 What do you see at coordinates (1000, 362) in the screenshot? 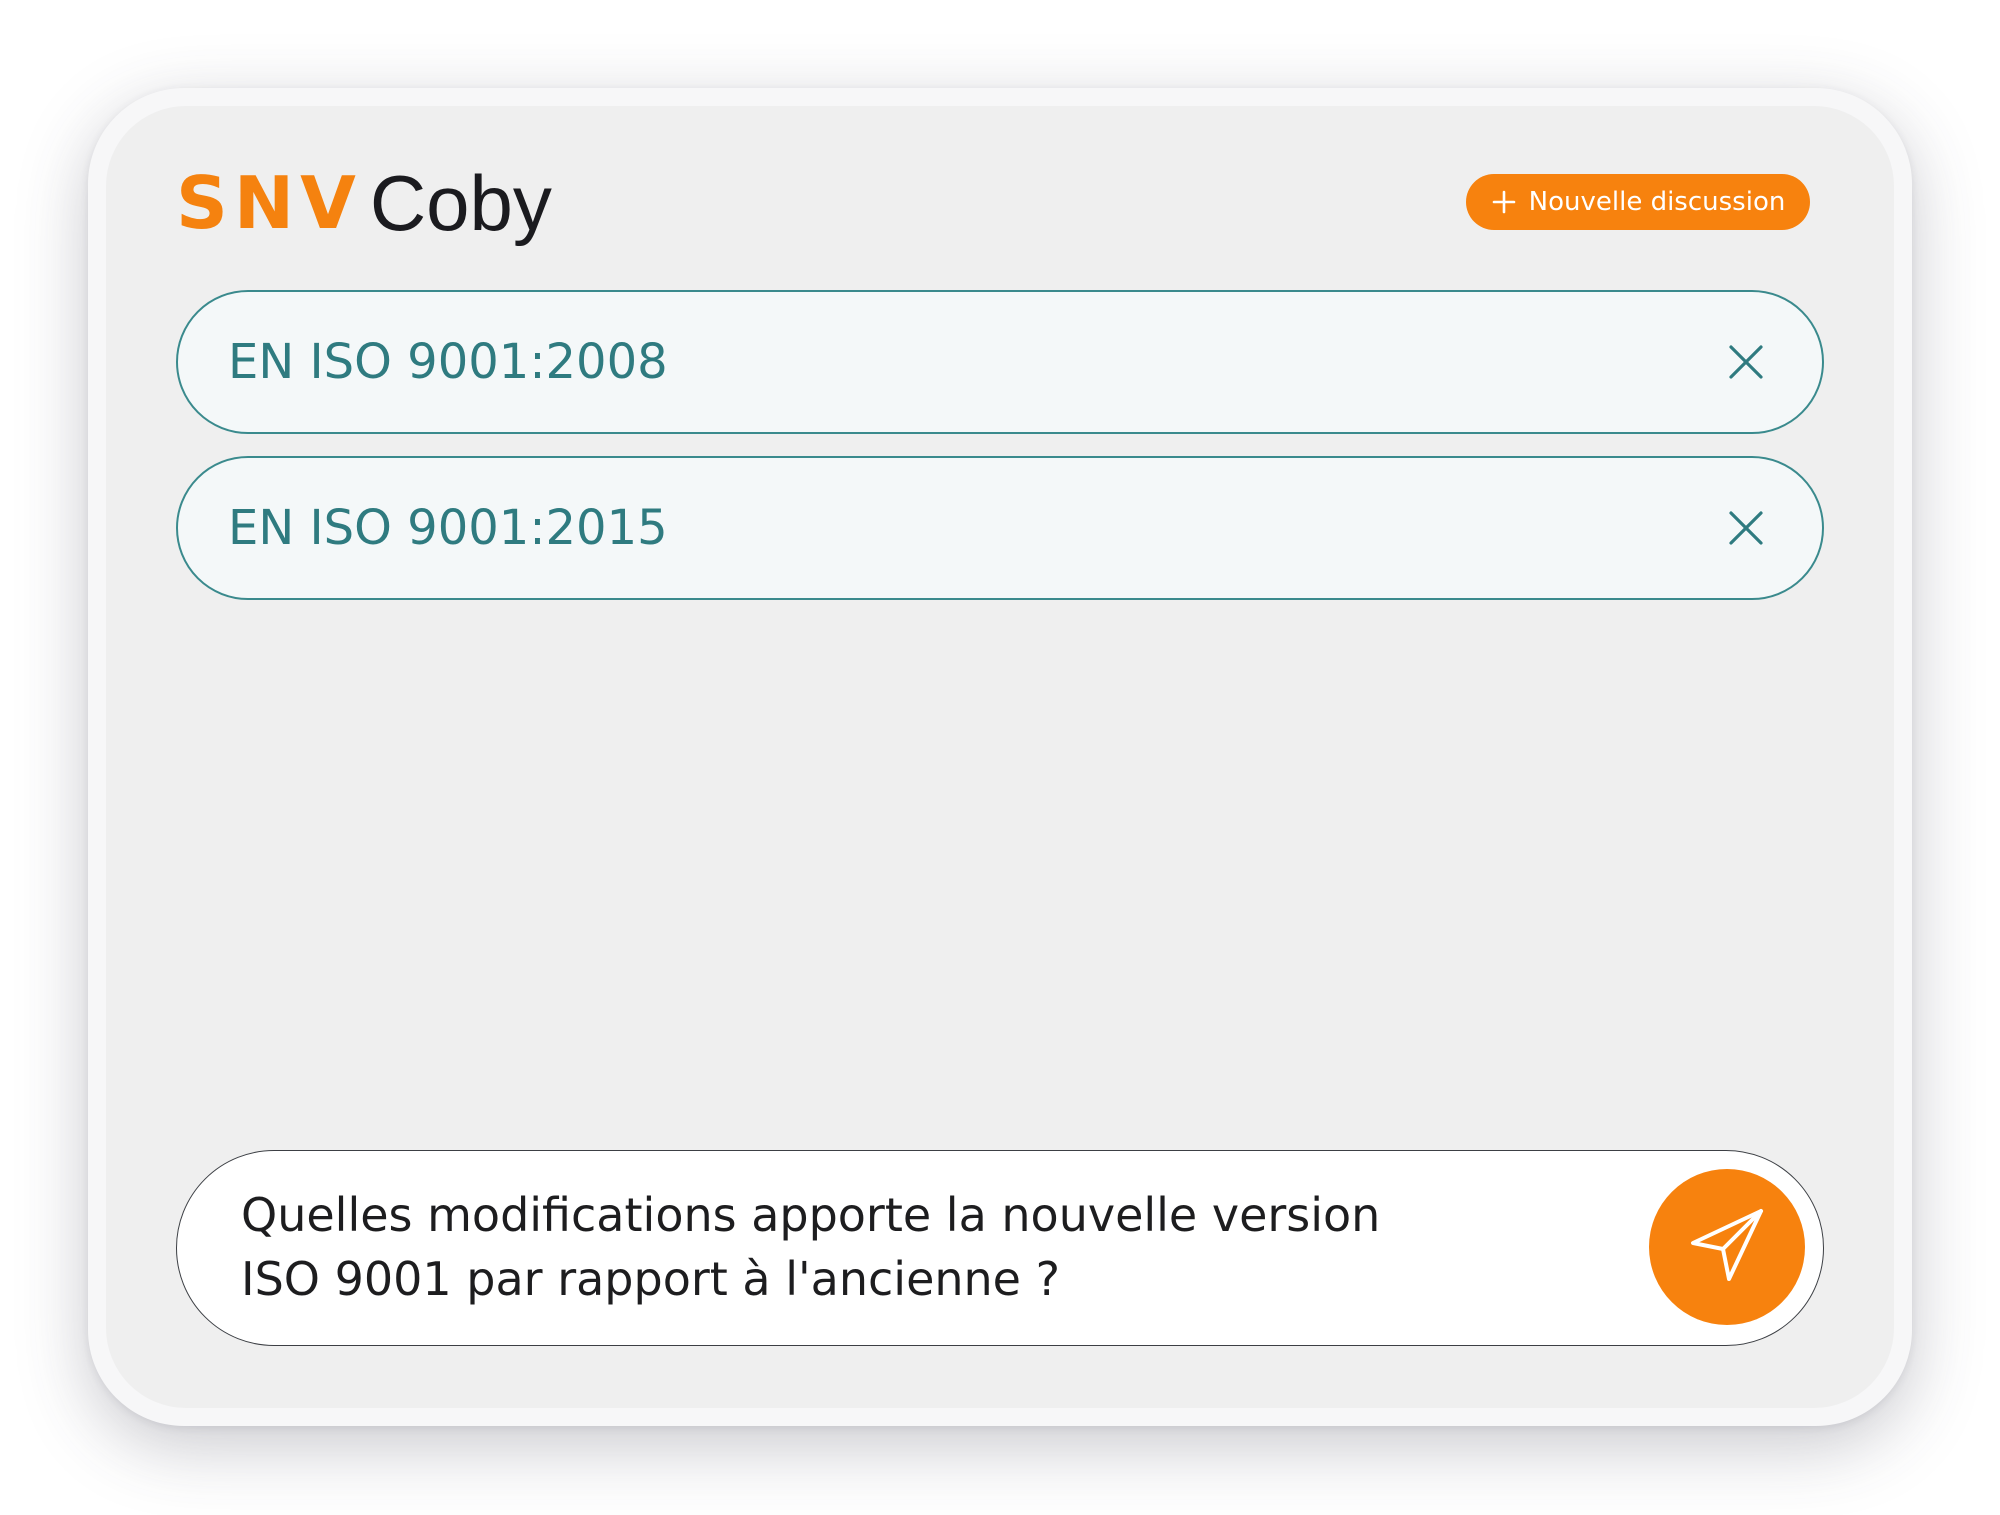
I see `document-chip: EN ISO 9001:2008` at bounding box center [1000, 362].